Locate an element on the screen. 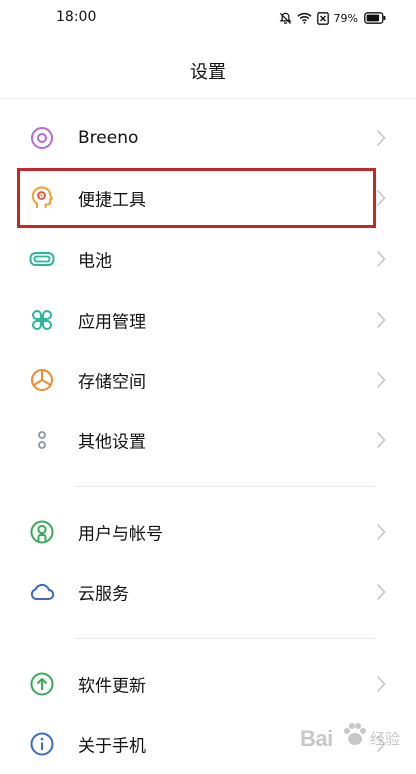 This screenshot has width=416, height=774. settings-item-label: 用户与帐号 is located at coordinates (120, 534).